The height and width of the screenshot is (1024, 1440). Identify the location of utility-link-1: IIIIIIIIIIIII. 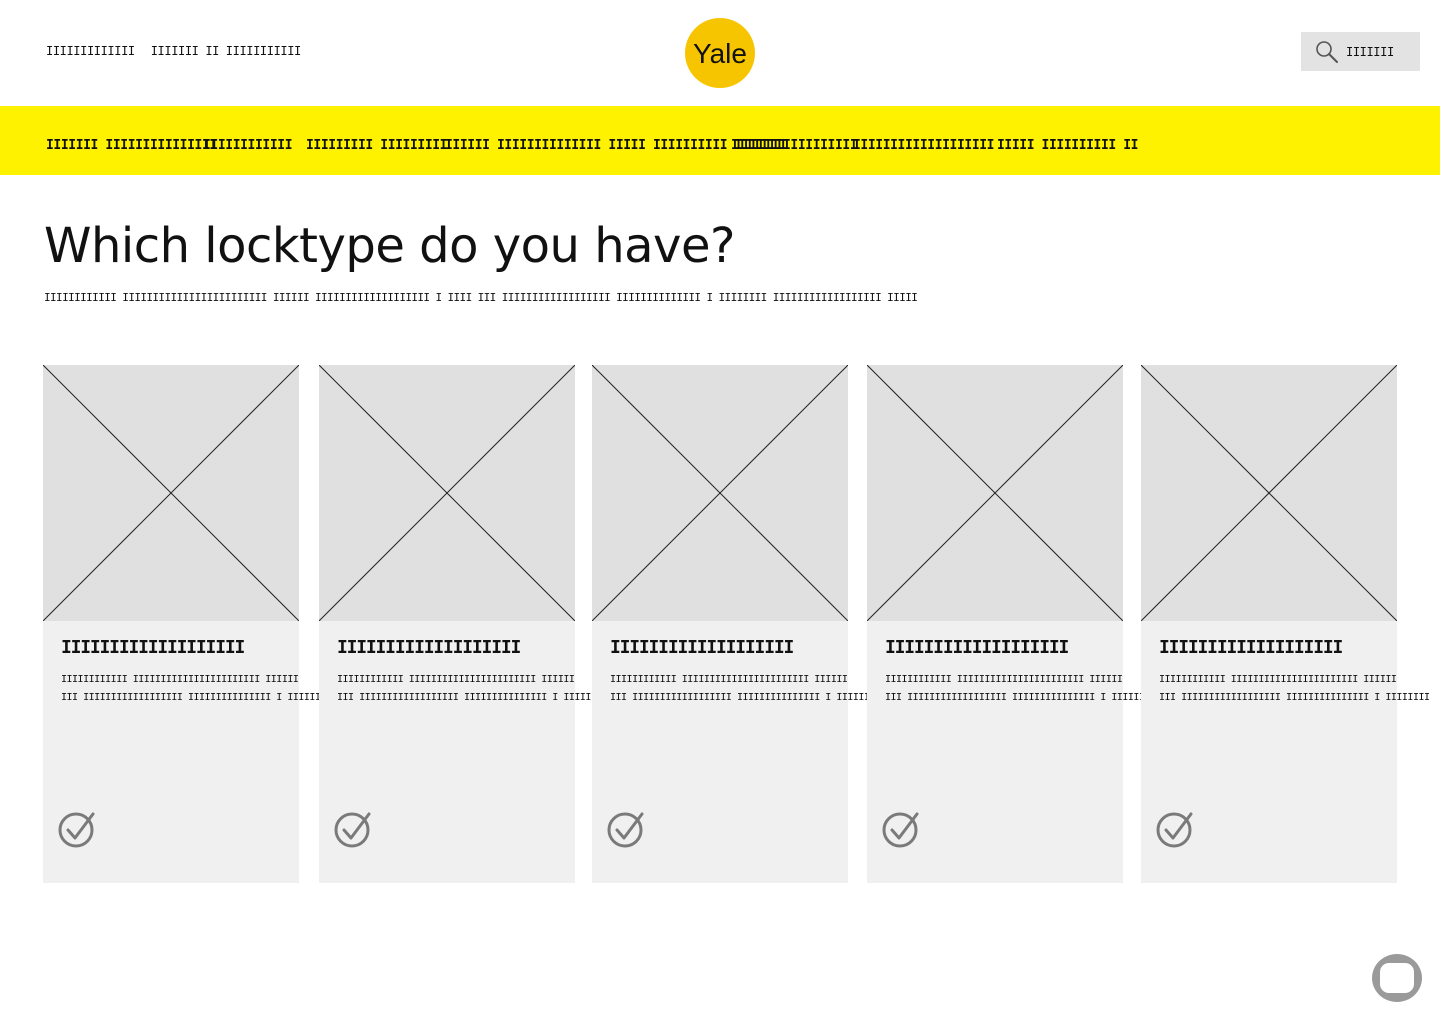
(90, 51).